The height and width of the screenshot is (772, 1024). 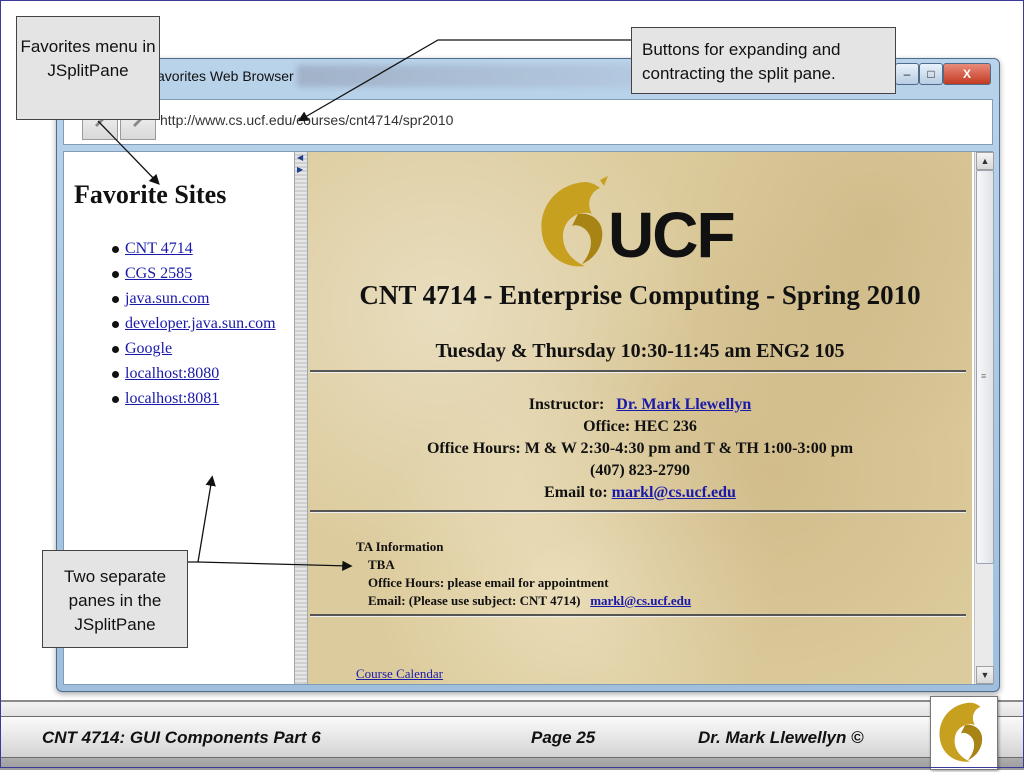 What do you see at coordinates (194, 277) in the screenshot?
I see `favorite-item: CGS 2585` at bounding box center [194, 277].